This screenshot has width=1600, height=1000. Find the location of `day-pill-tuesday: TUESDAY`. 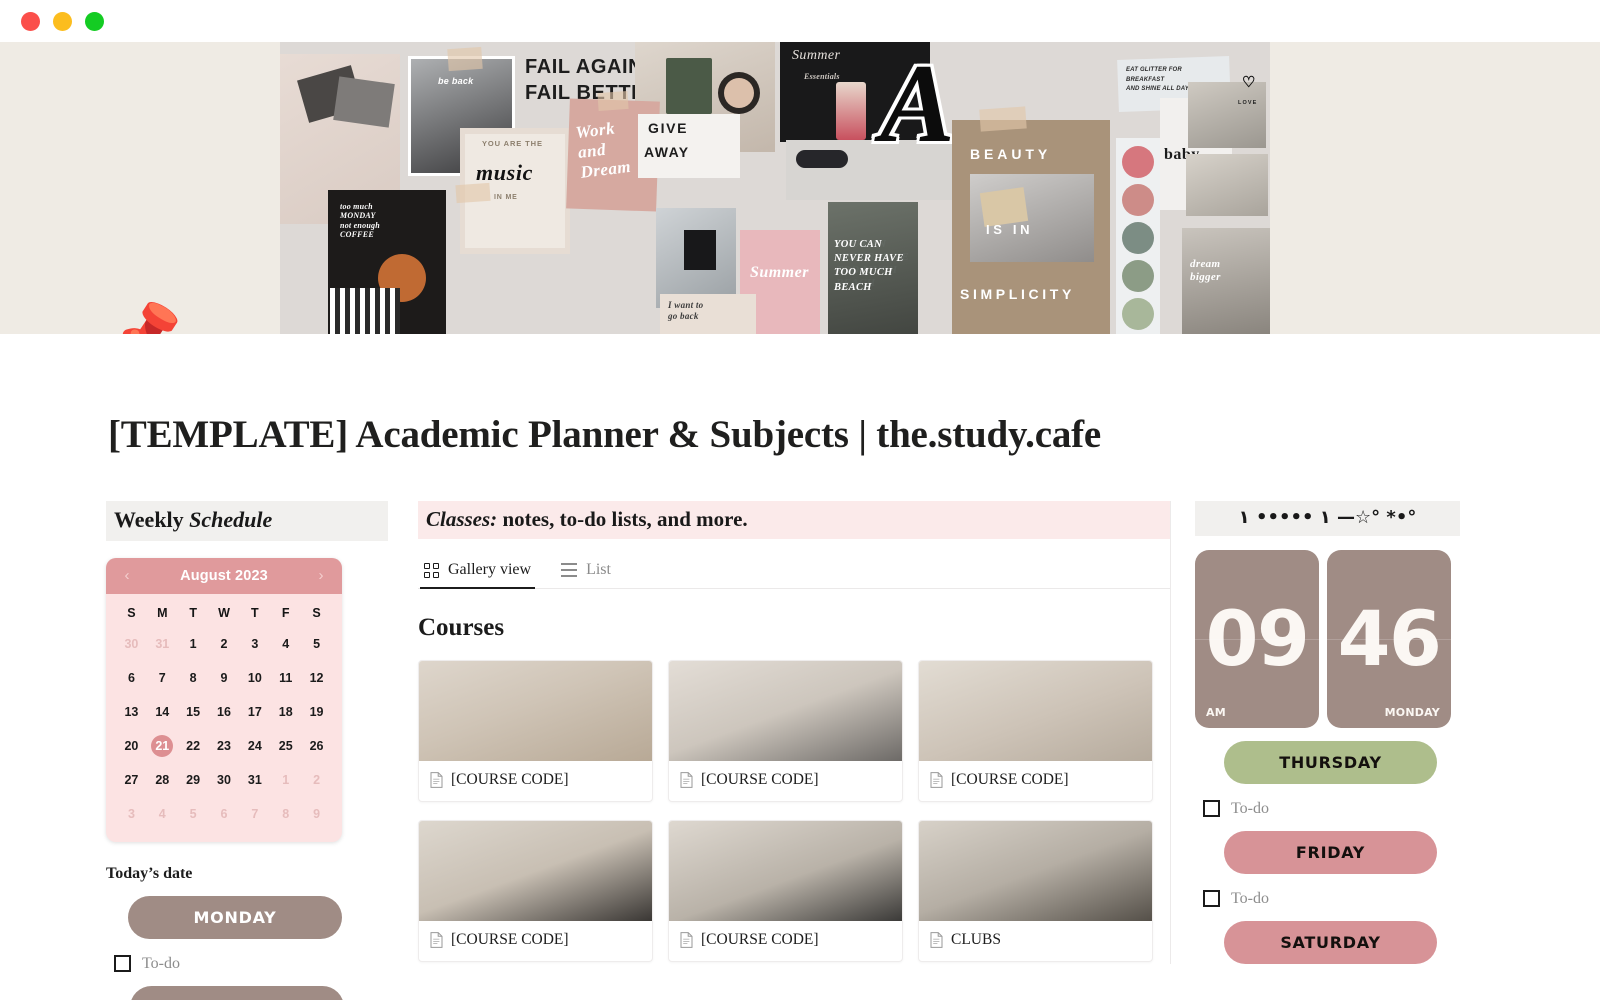

day-pill-tuesday: TUESDAY is located at coordinates (237, 992).